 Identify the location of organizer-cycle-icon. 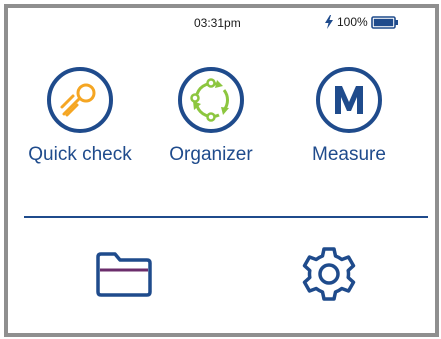
(211, 100).